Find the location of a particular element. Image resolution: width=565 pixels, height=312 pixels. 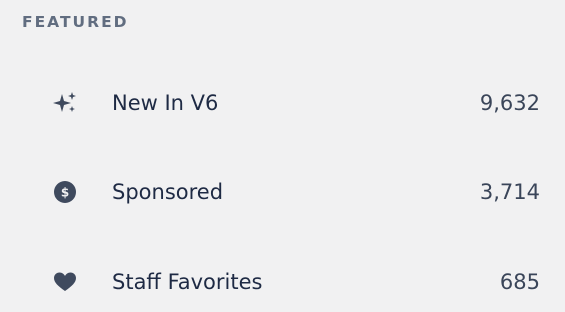

featured-item-count: 9,632 is located at coordinates (509, 103).